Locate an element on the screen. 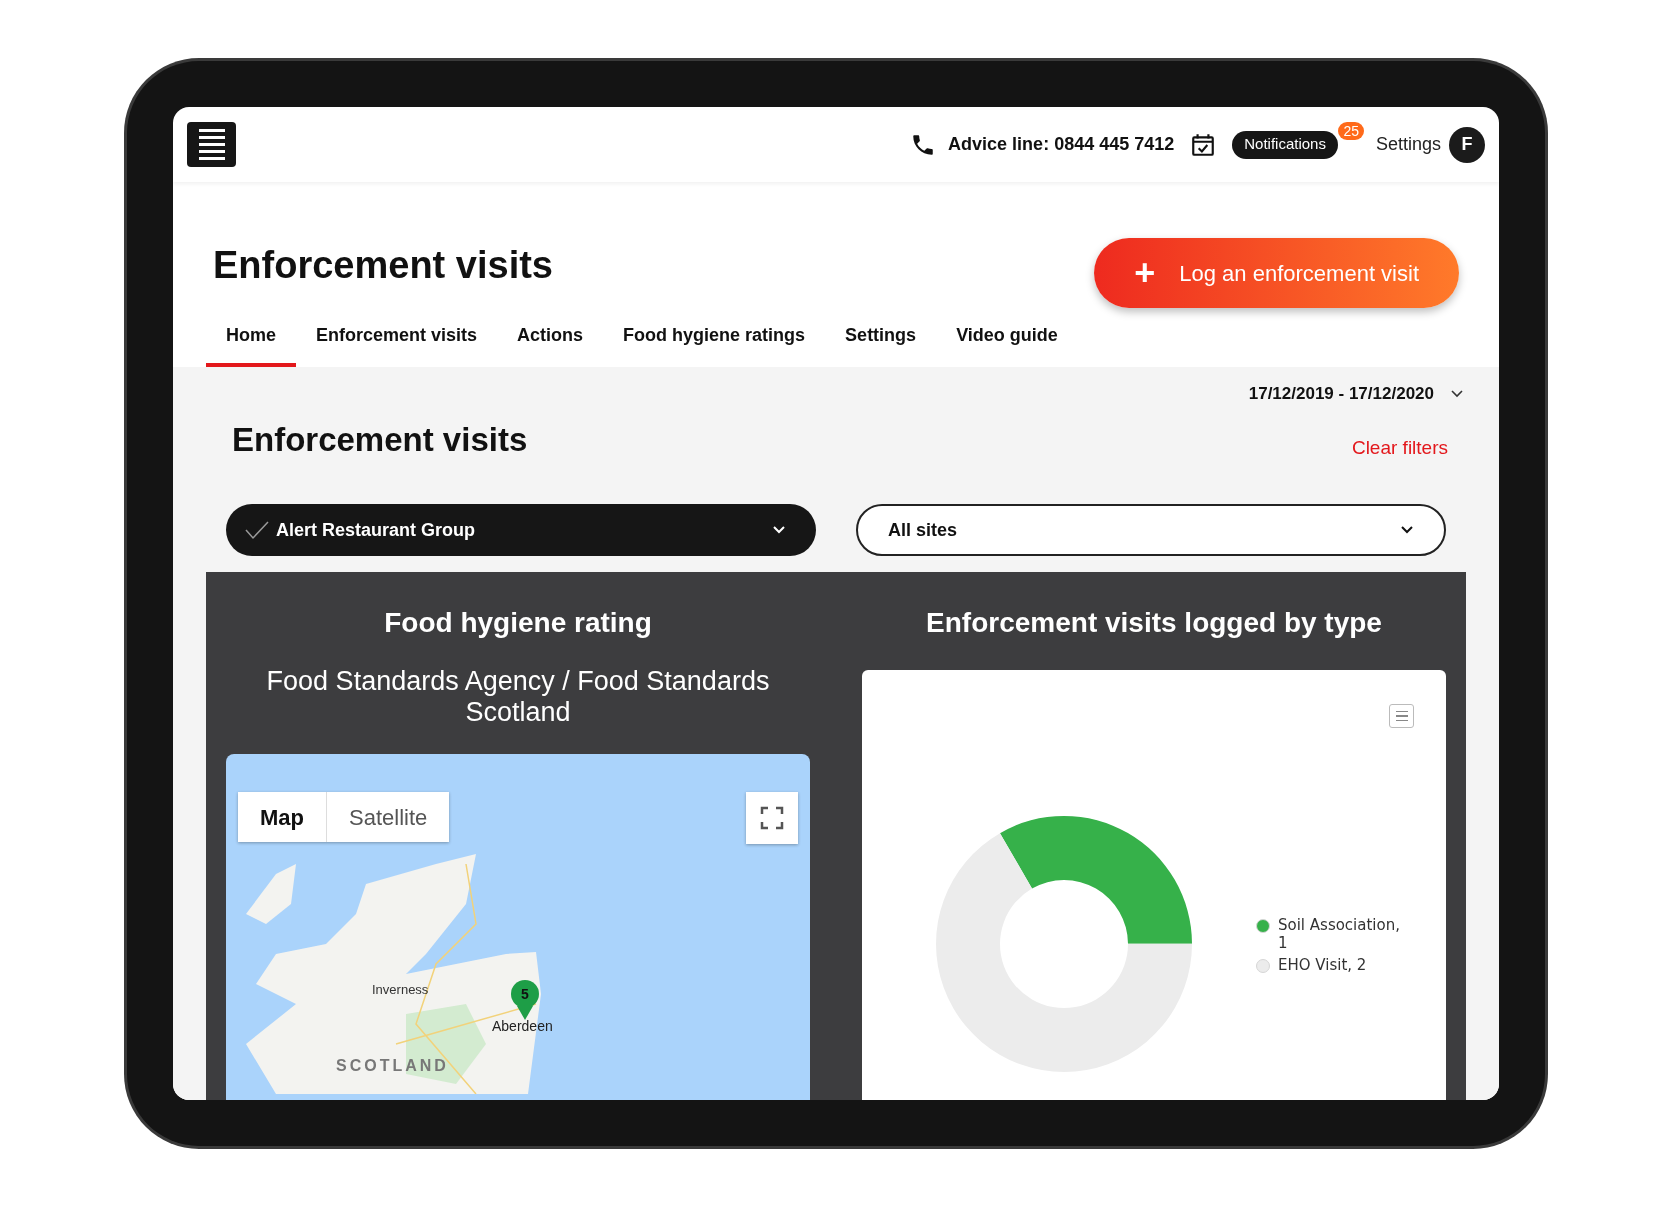  menu-button is located at coordinates (211, 144).